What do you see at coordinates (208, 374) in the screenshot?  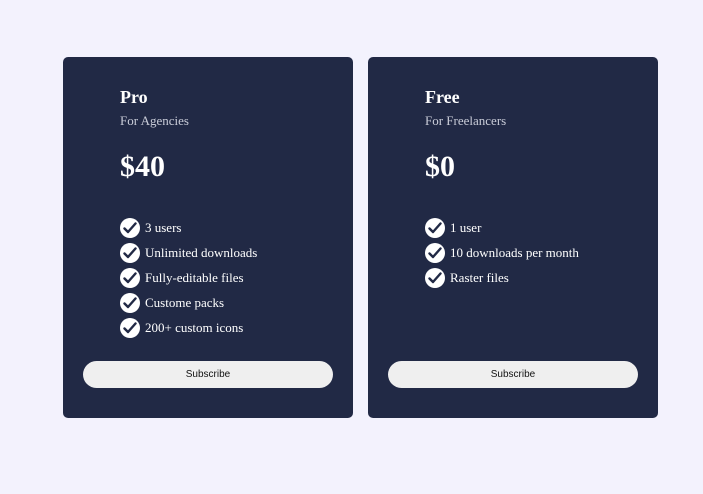 I see `subscribe-button-pro: Subscribe` at bounding box center [208, 374].